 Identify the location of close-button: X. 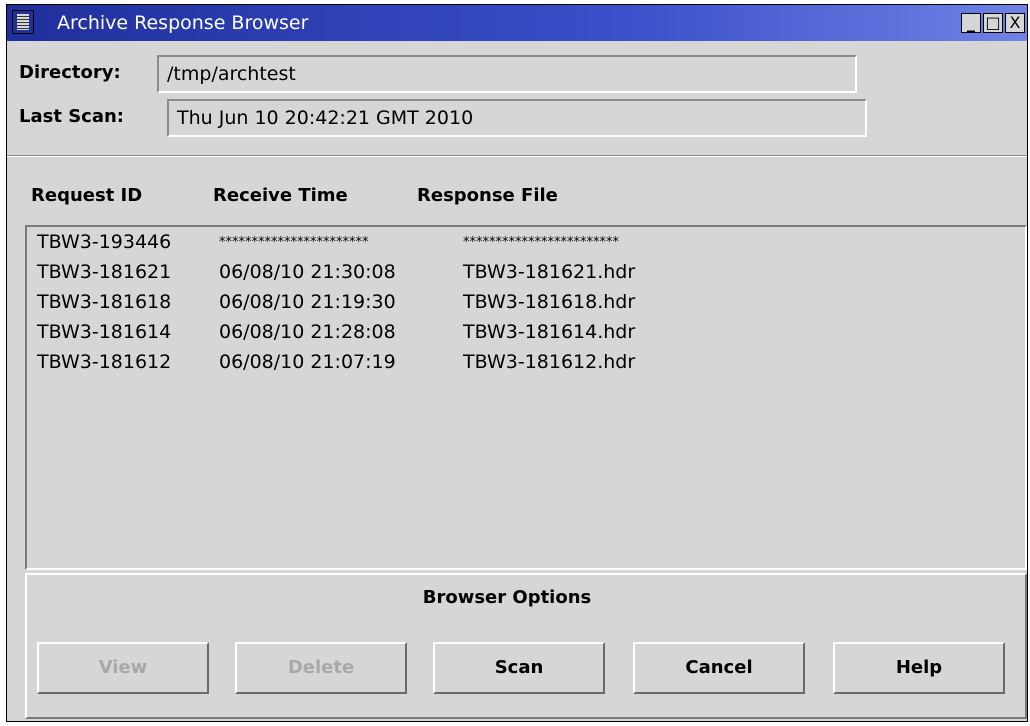
(1015, 23).